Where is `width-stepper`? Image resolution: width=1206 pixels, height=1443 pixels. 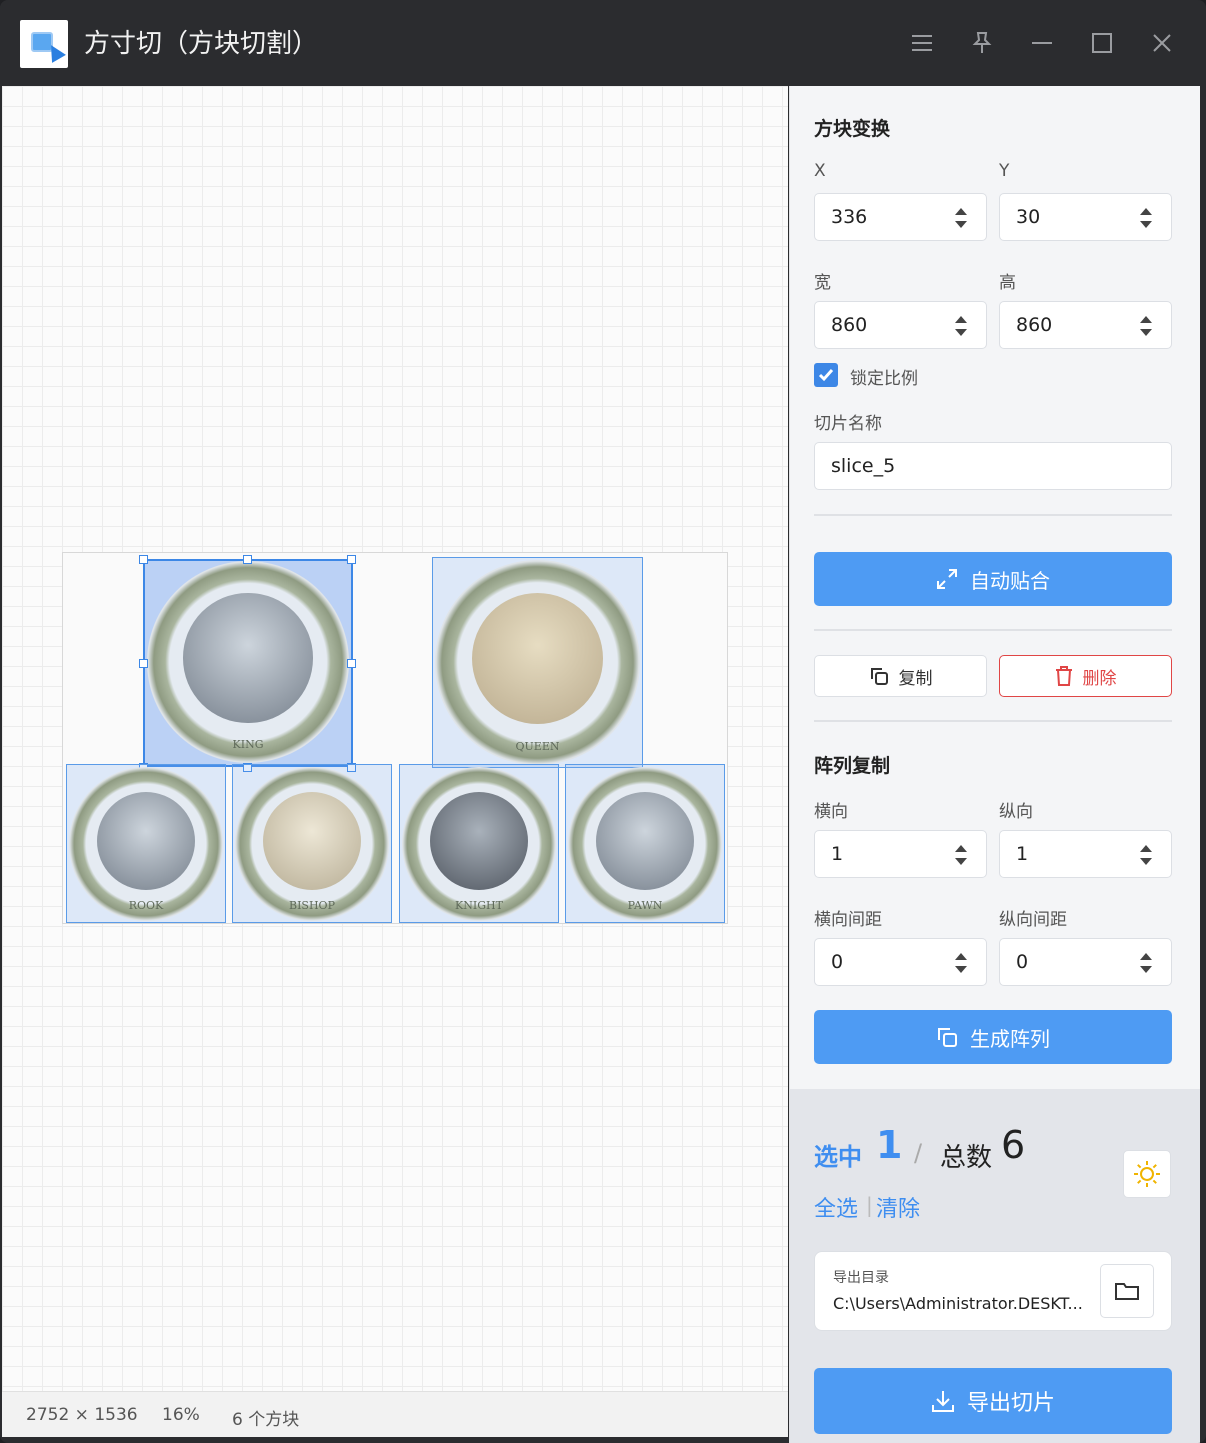
width-stepper is located at coordinates (961, 326).